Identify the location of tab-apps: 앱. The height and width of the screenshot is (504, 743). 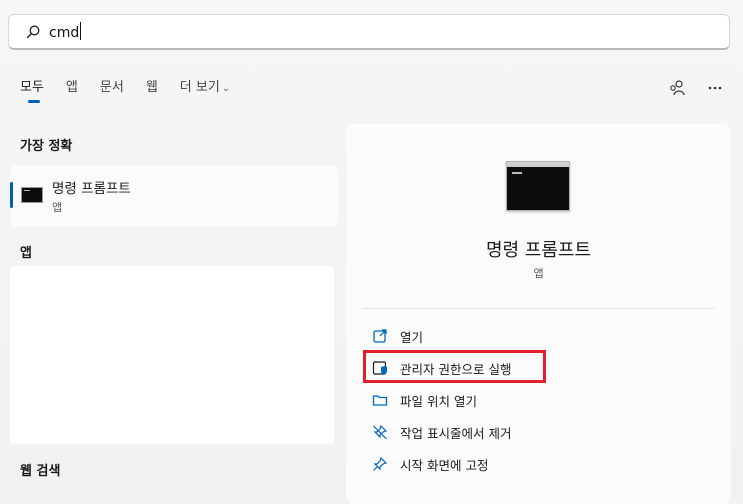
(72, 88).